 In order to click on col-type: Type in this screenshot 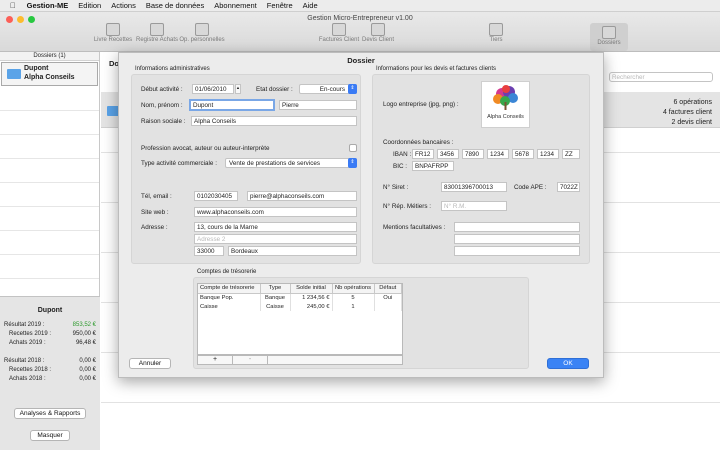, I will do `click(275, 289)`.